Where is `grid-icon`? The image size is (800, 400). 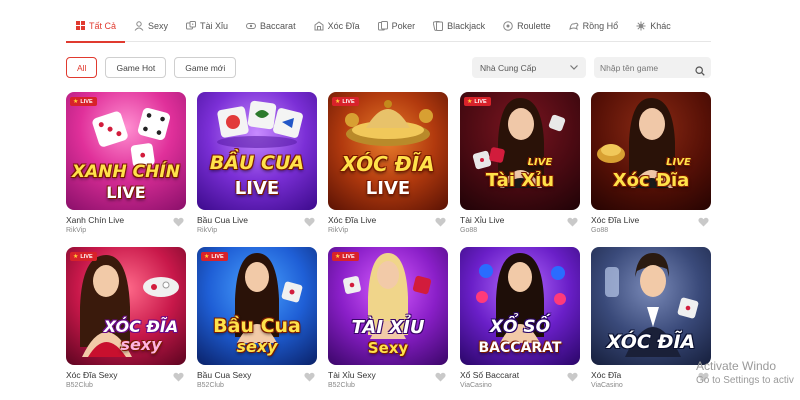
grid-icon is located at coordinates (80, 25).